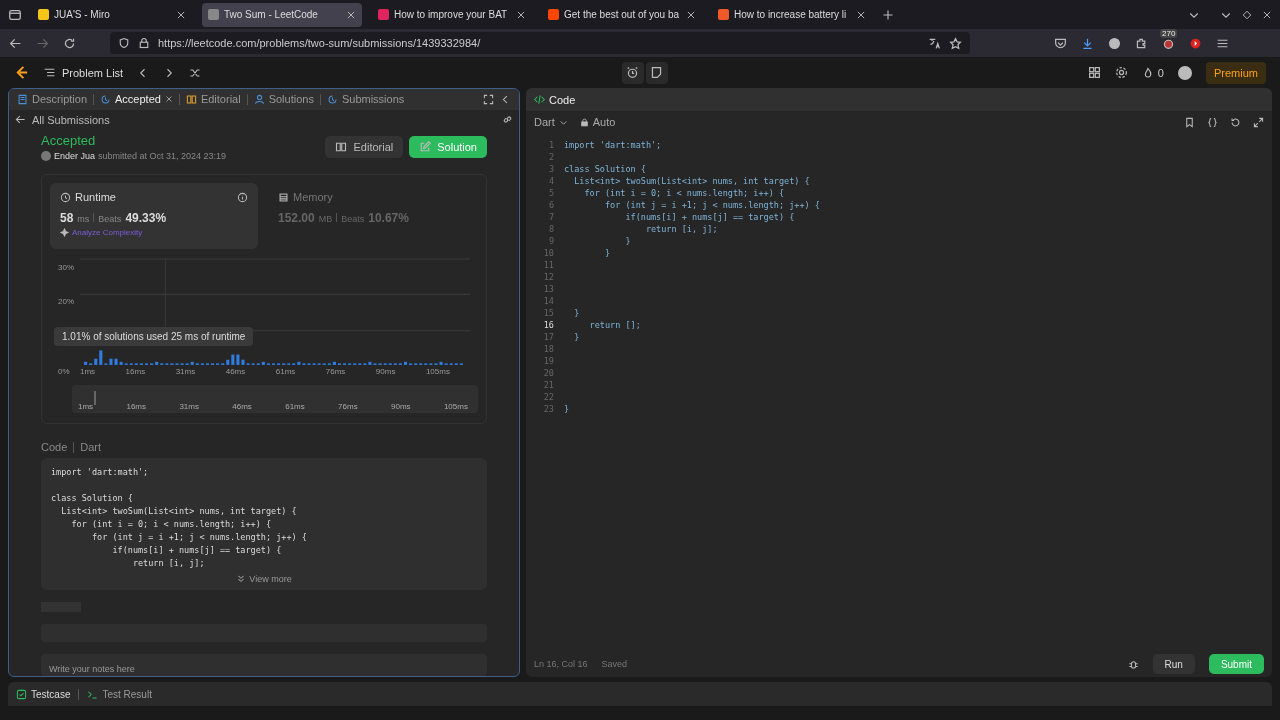 This screenshot has height=720, width=1280. I want to click on panel-tab: Submissions, so click(365, 99).